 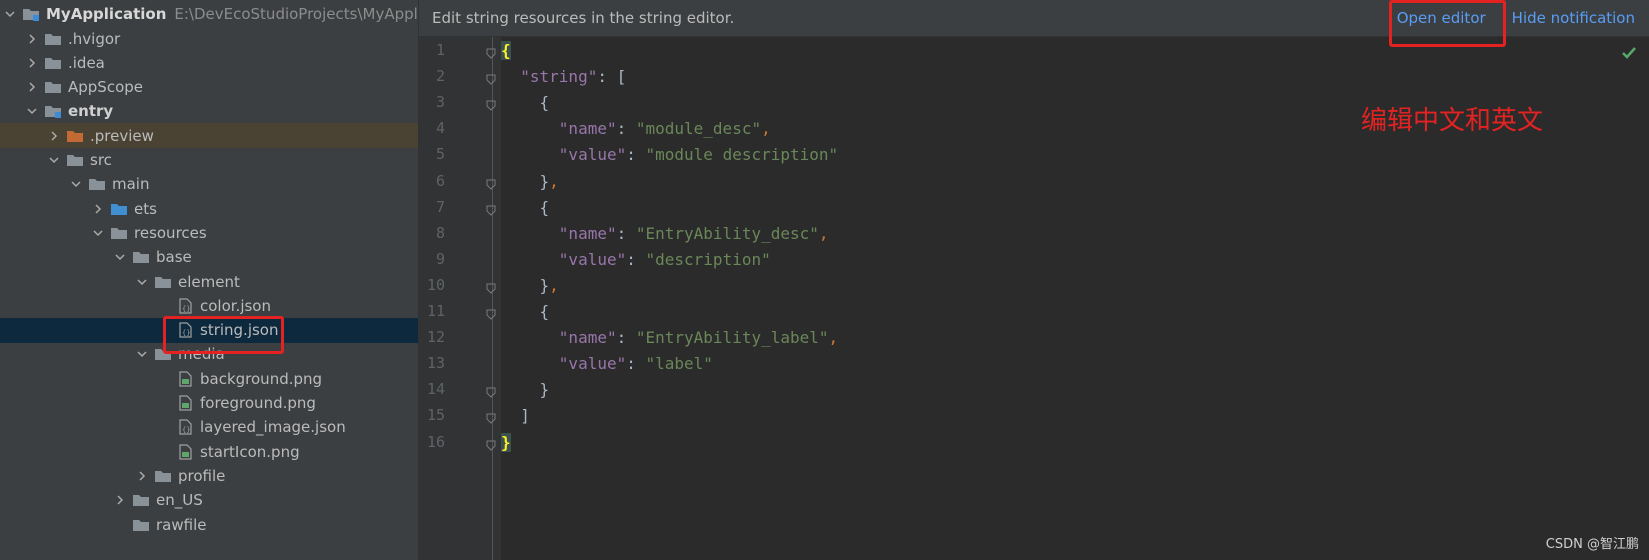 What do you see at coordinates (122, 135) in the screenshot?
I see `tree-item-label: .preview` at bounding box center [122, 135].